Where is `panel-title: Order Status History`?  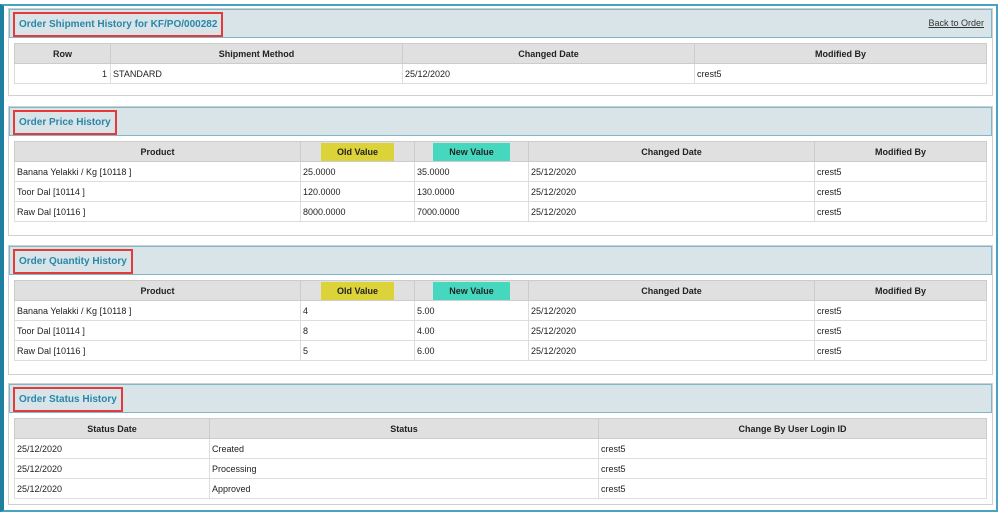 panel-title: Order Status History is located at coordinates (68, 399).